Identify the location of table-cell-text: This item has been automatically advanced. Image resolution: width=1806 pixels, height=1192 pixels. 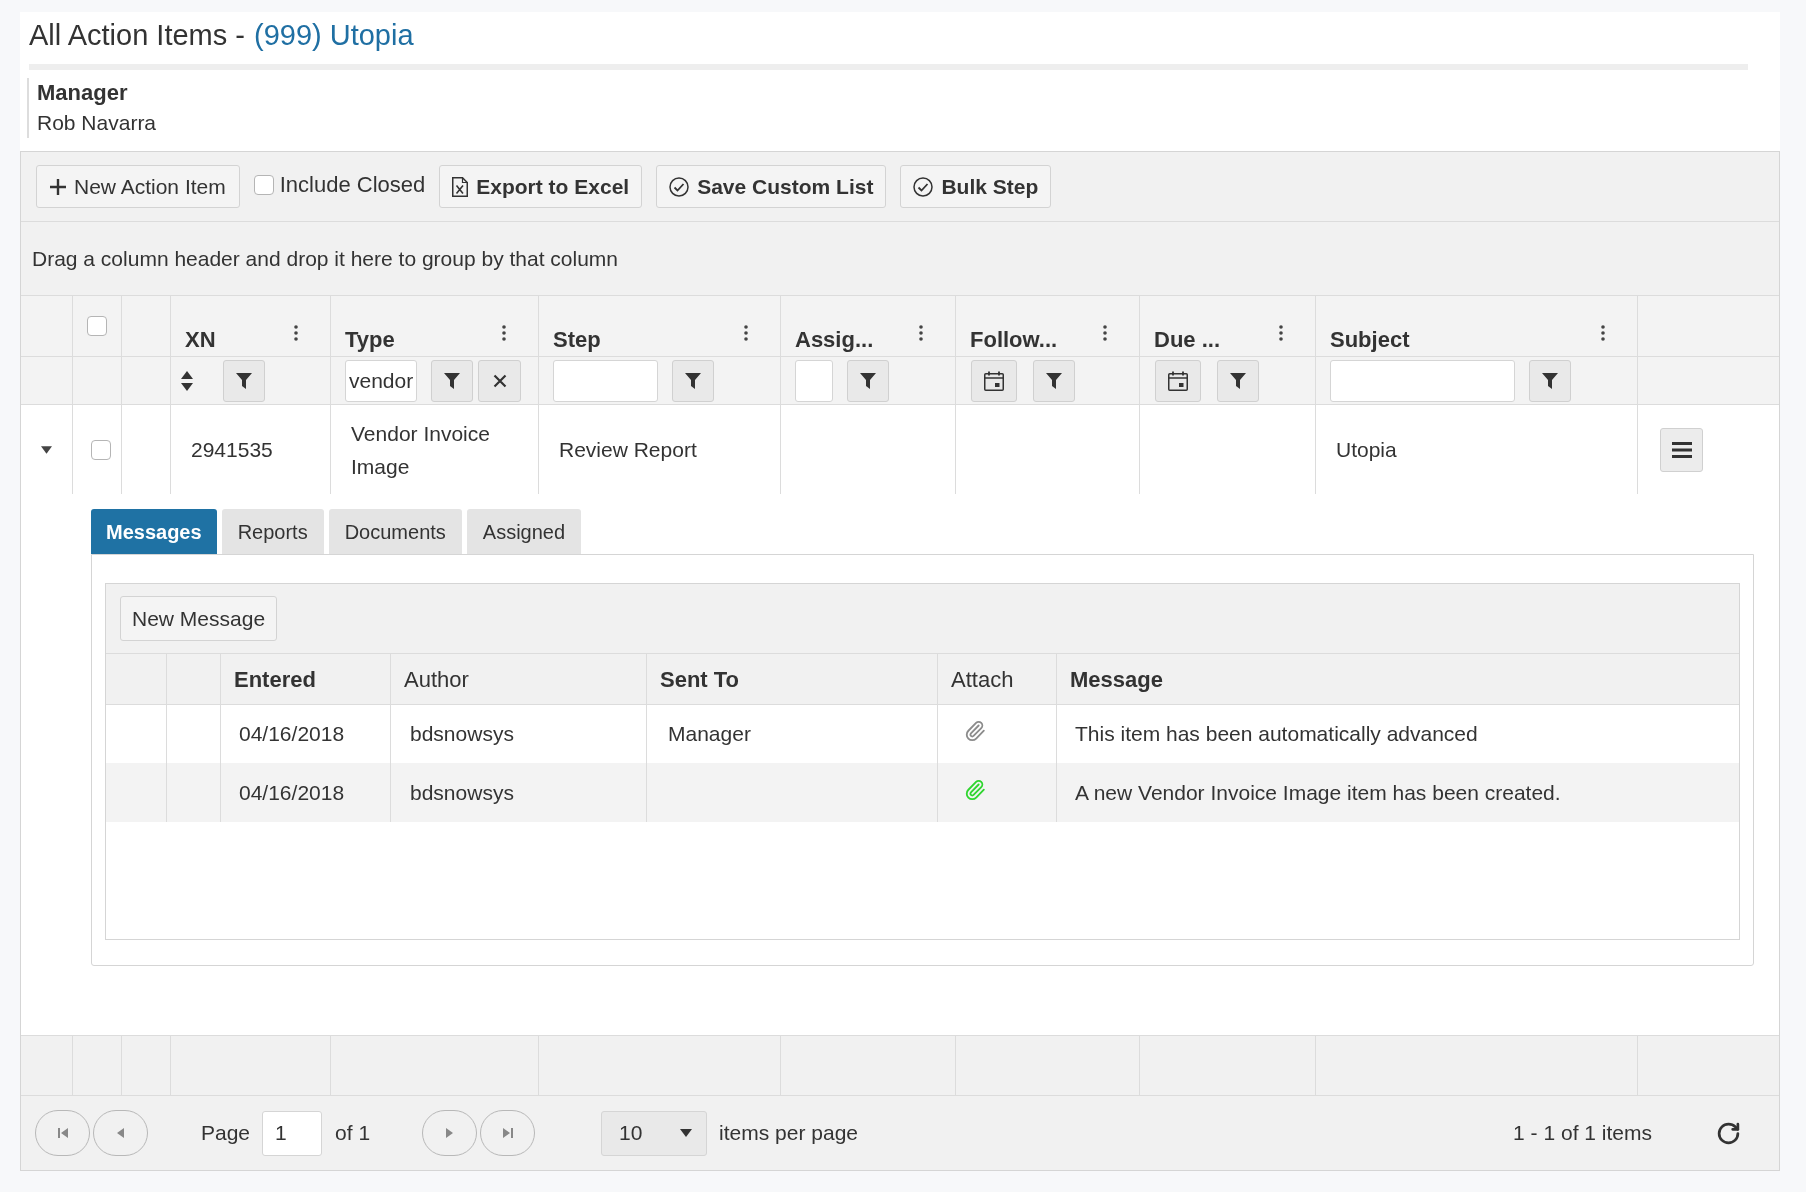
(1276, 734).